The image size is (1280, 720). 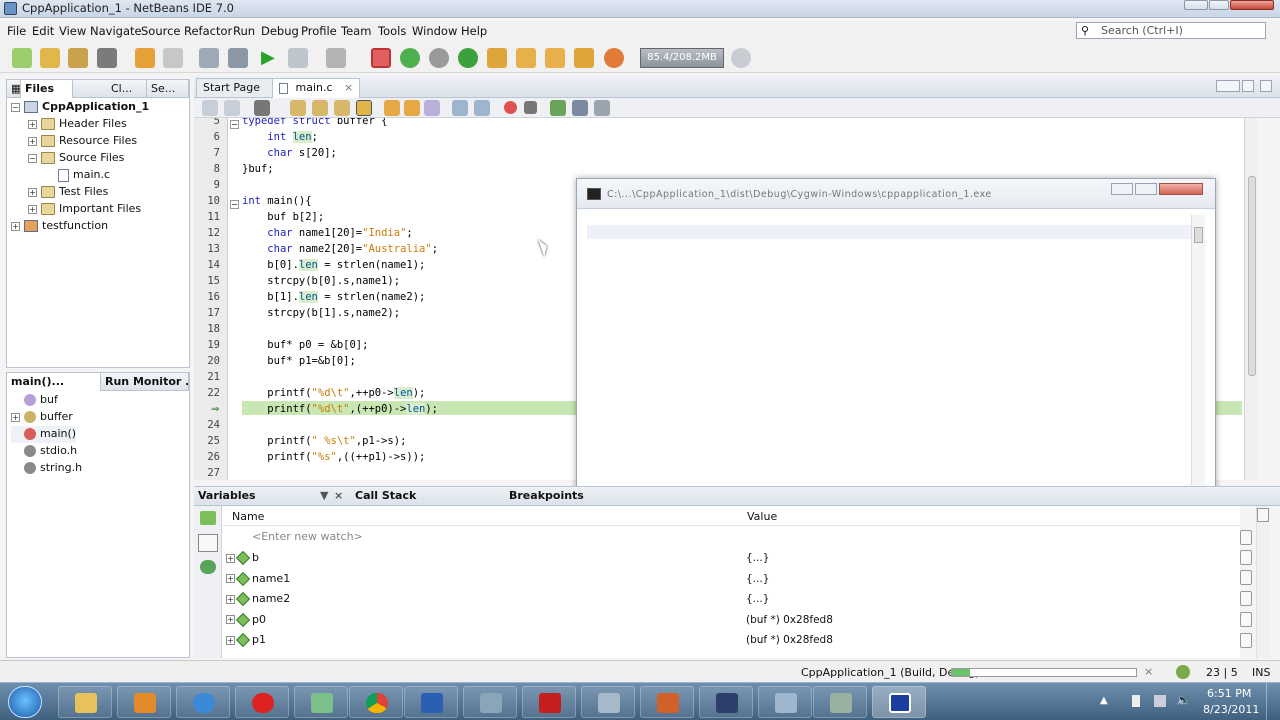 What do you see at coordinates (248, 516) in the screenshot?
I see `column-name-header: Name` at bounding box center [248, 516].